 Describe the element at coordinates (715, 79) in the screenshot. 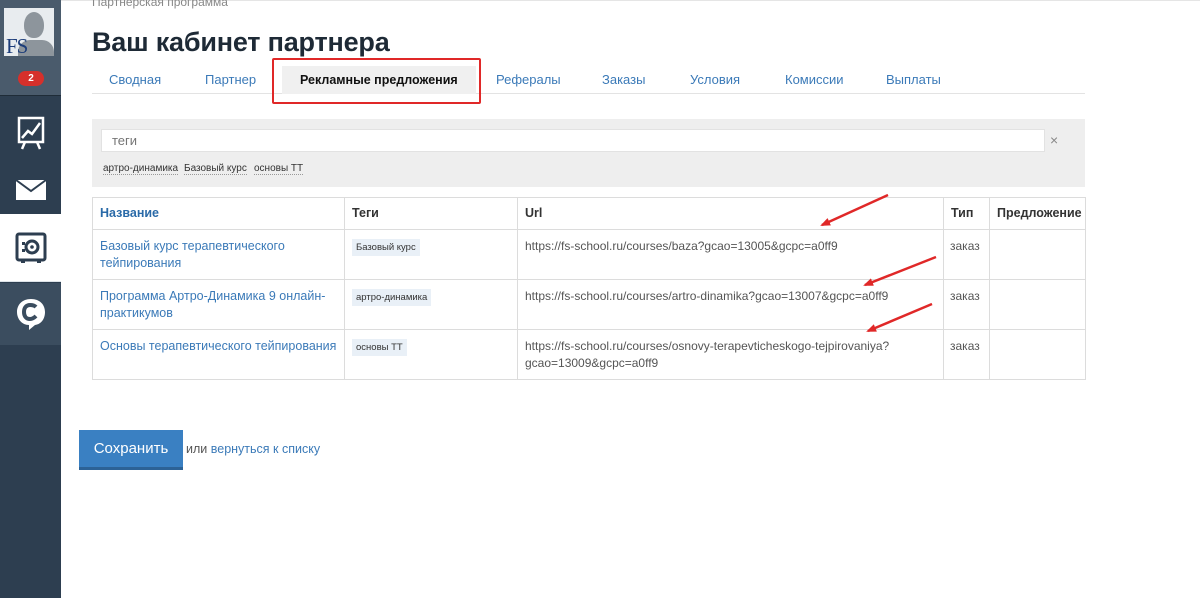

I see `tab-terms: Условия` at that location.